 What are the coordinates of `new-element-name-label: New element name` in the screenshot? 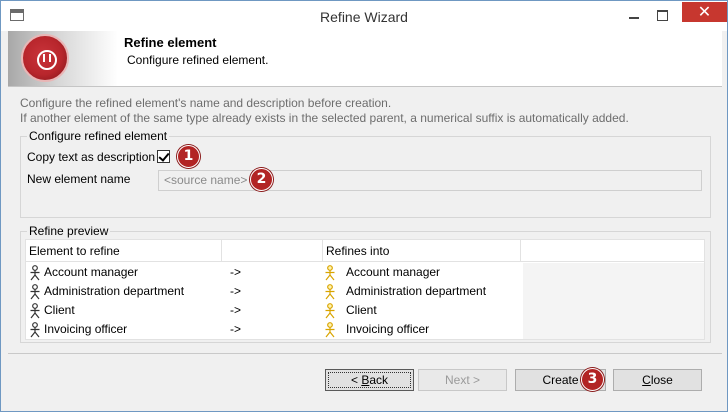 It's located at (79, 179).